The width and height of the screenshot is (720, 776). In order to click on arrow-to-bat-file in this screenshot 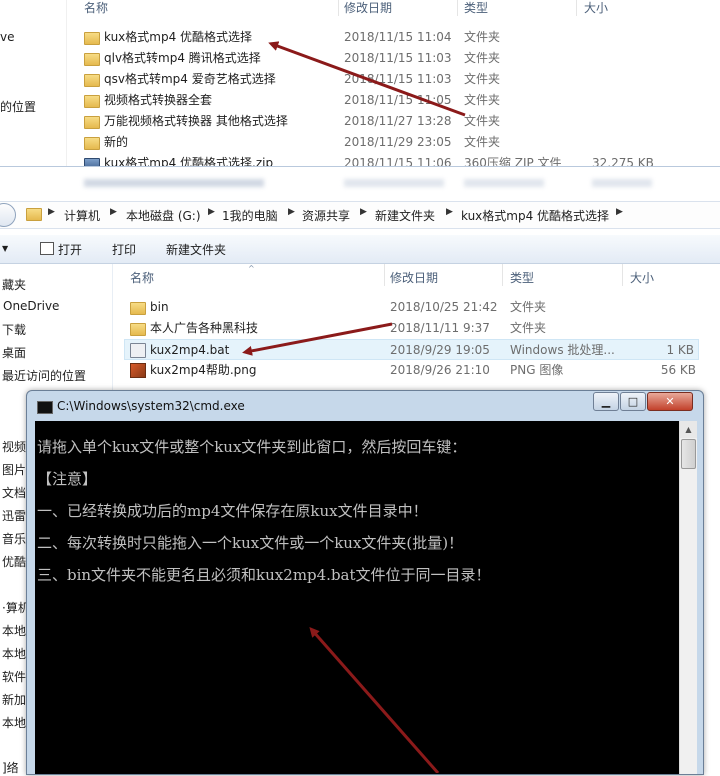, I will do `click(317, 339)`.